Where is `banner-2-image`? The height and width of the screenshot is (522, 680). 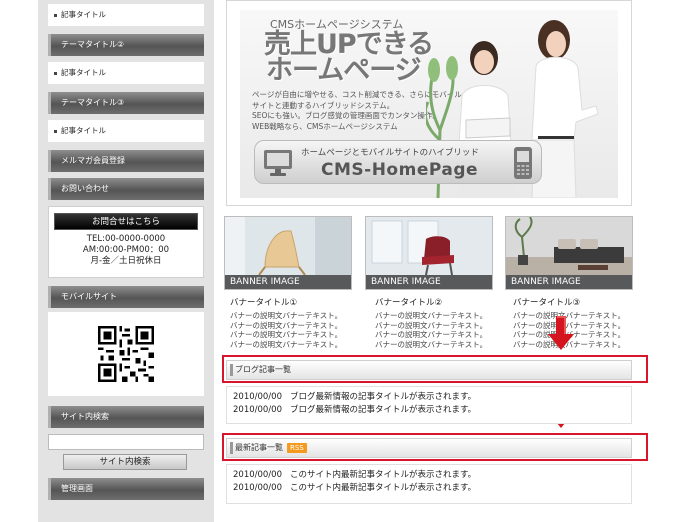
banner-2-image is located at coordinates (429, 246).